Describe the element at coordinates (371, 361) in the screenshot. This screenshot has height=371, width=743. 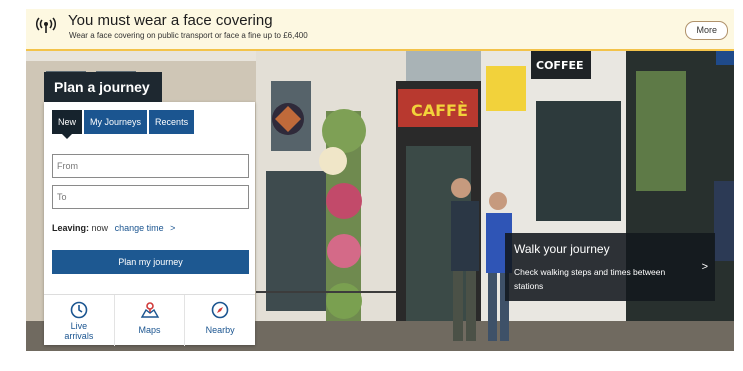
I see `page-bottom-strip` at that location.